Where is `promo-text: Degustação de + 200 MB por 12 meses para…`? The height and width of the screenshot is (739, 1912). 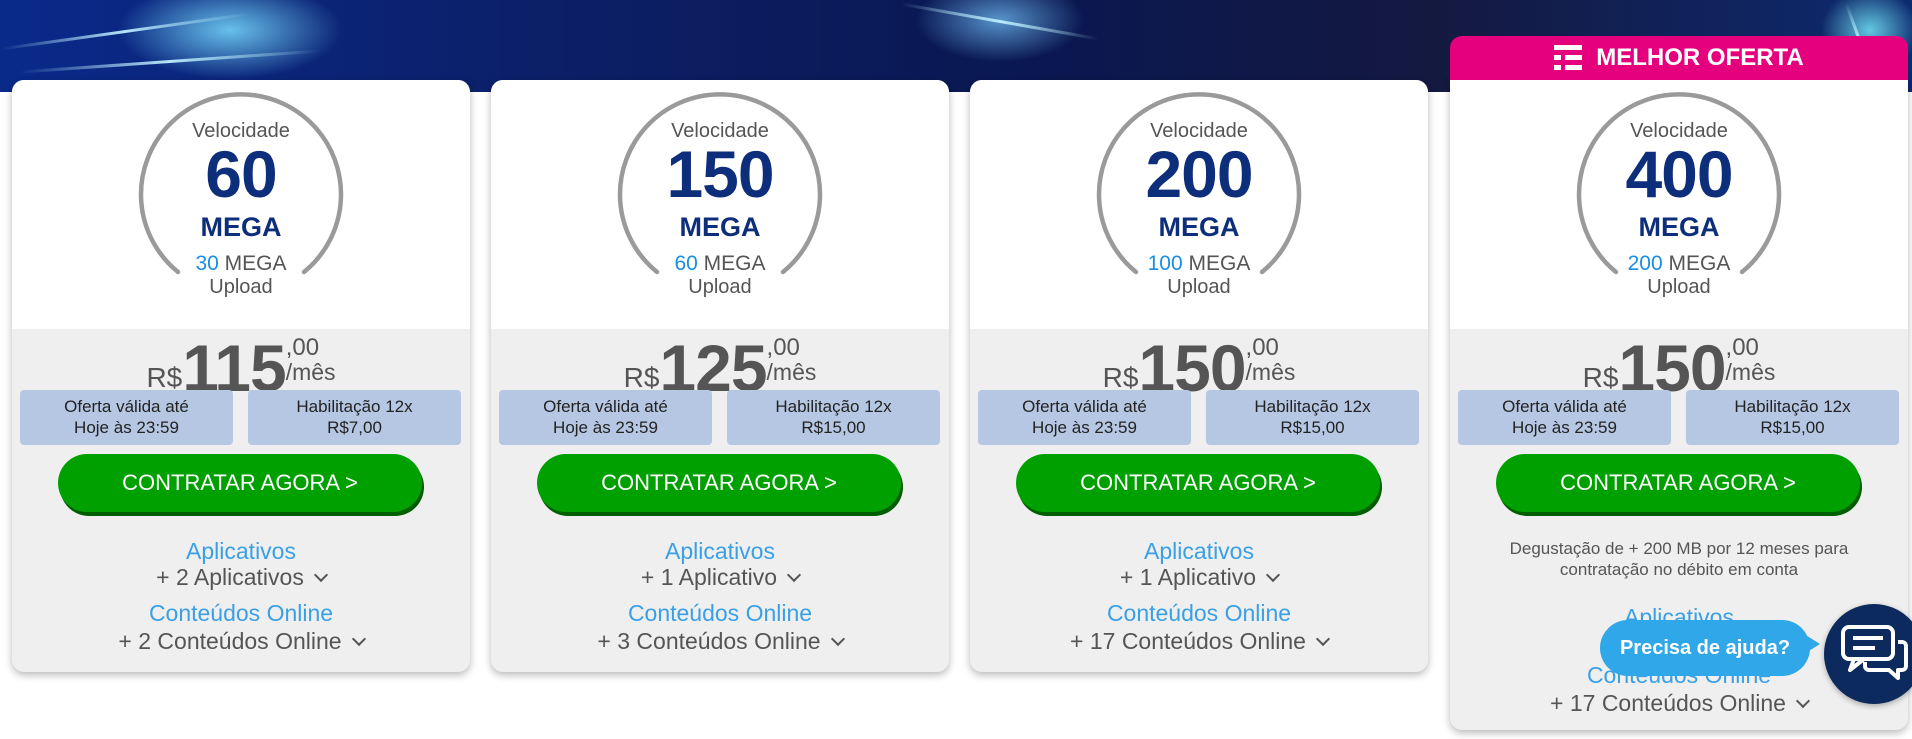 promo-text: Degustação de + 200 MB por 12 meses para… is located at coordinates (1679, 559).